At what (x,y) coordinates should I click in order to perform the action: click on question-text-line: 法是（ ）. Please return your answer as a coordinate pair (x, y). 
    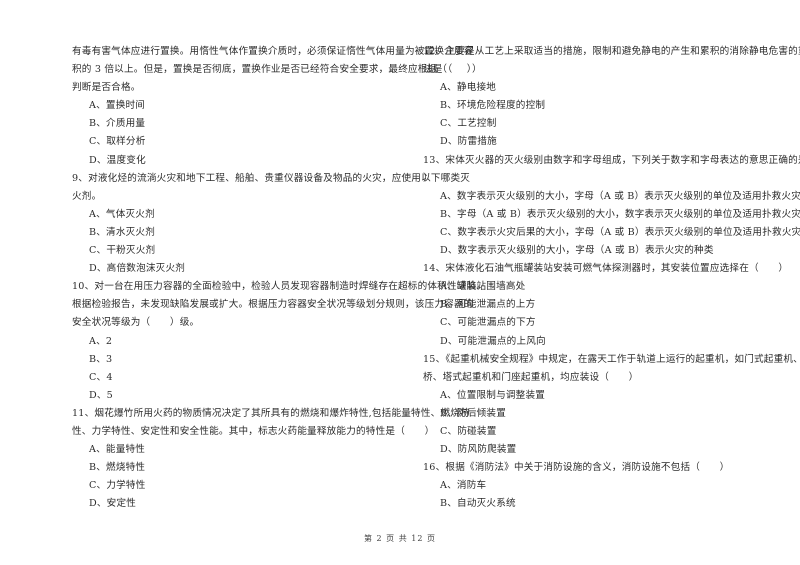
    Looking at the image, I should click on (452, 70).